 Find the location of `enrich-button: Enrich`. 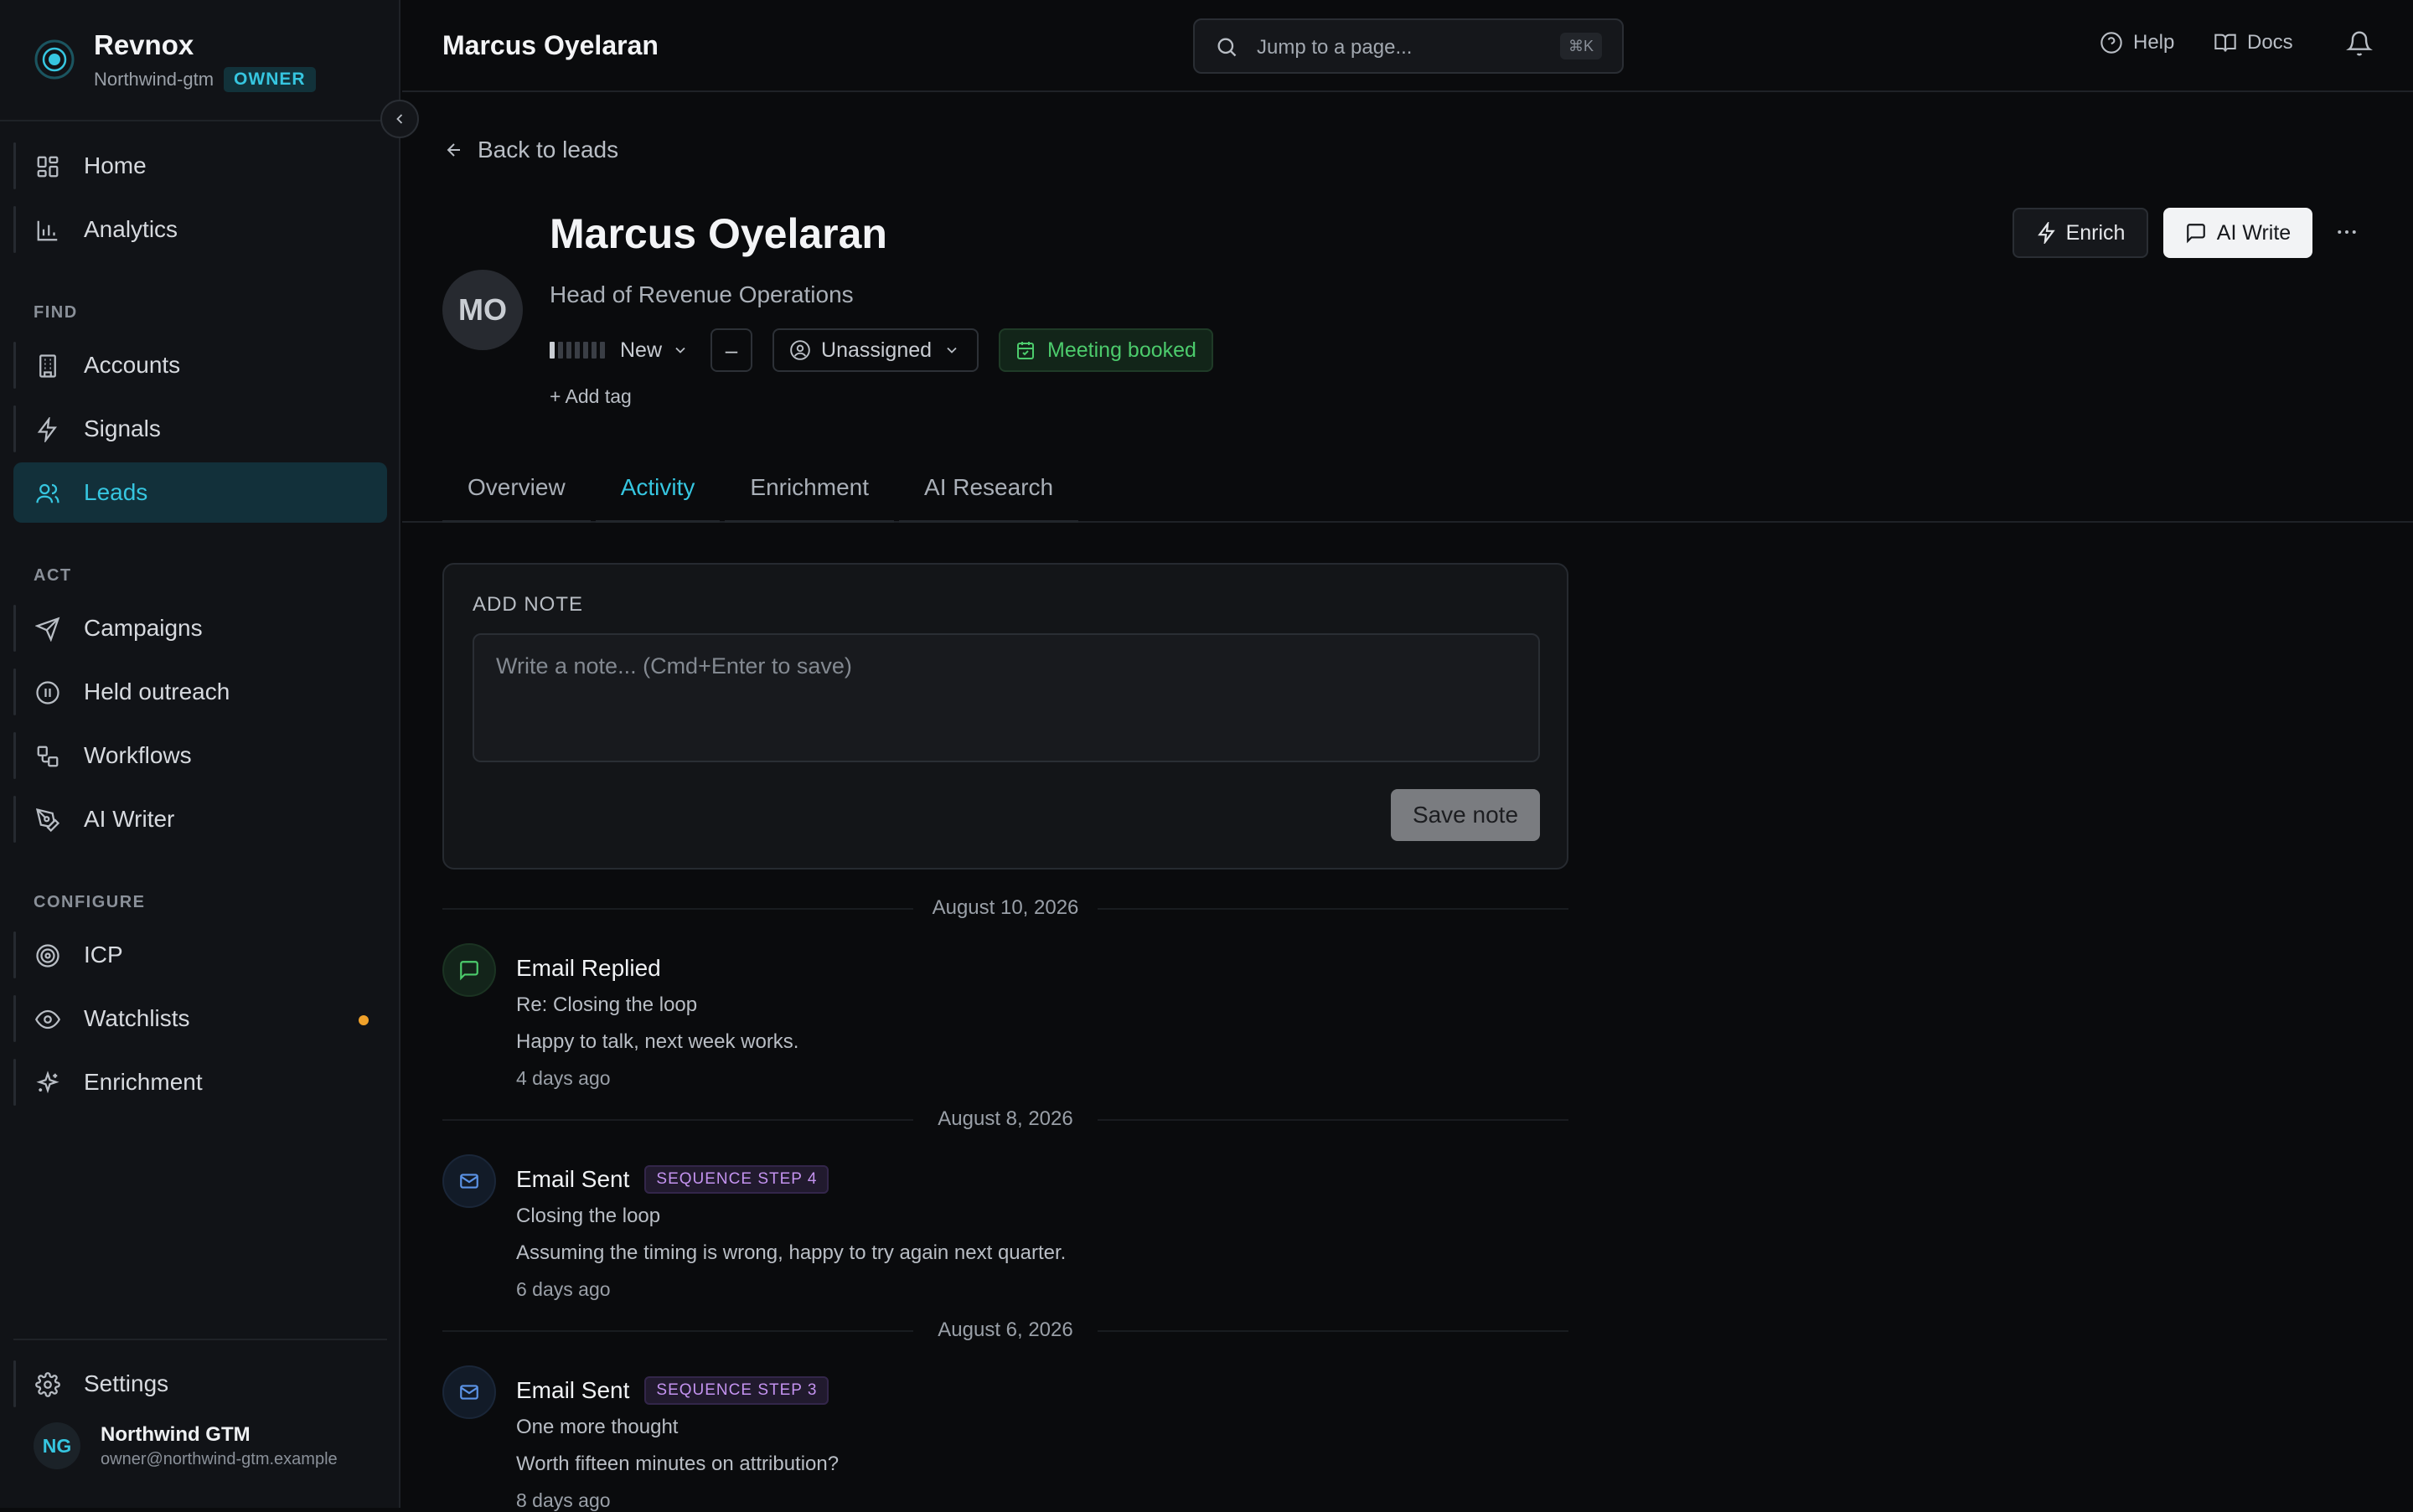

enrich-button: Enrich is located at coordinates (2080, 233).